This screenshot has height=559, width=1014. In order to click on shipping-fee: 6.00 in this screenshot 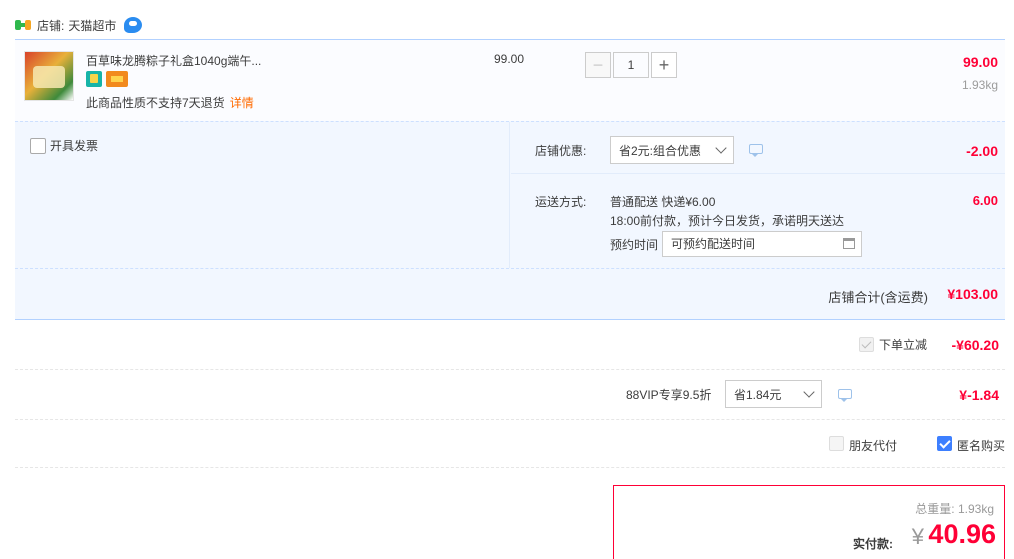, I will do `click(985, 200)`.